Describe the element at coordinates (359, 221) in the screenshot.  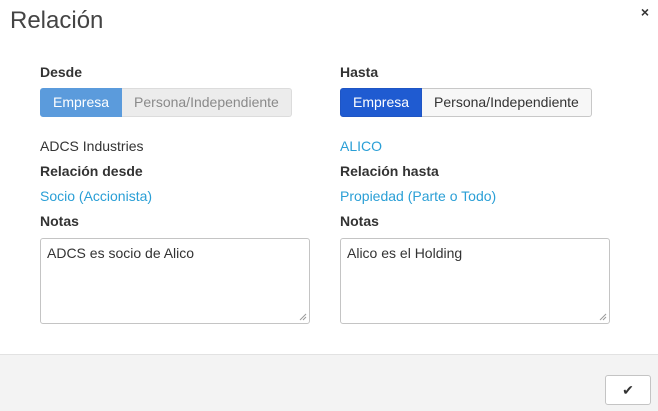
I see `to-notes-label: Notas` at that location.